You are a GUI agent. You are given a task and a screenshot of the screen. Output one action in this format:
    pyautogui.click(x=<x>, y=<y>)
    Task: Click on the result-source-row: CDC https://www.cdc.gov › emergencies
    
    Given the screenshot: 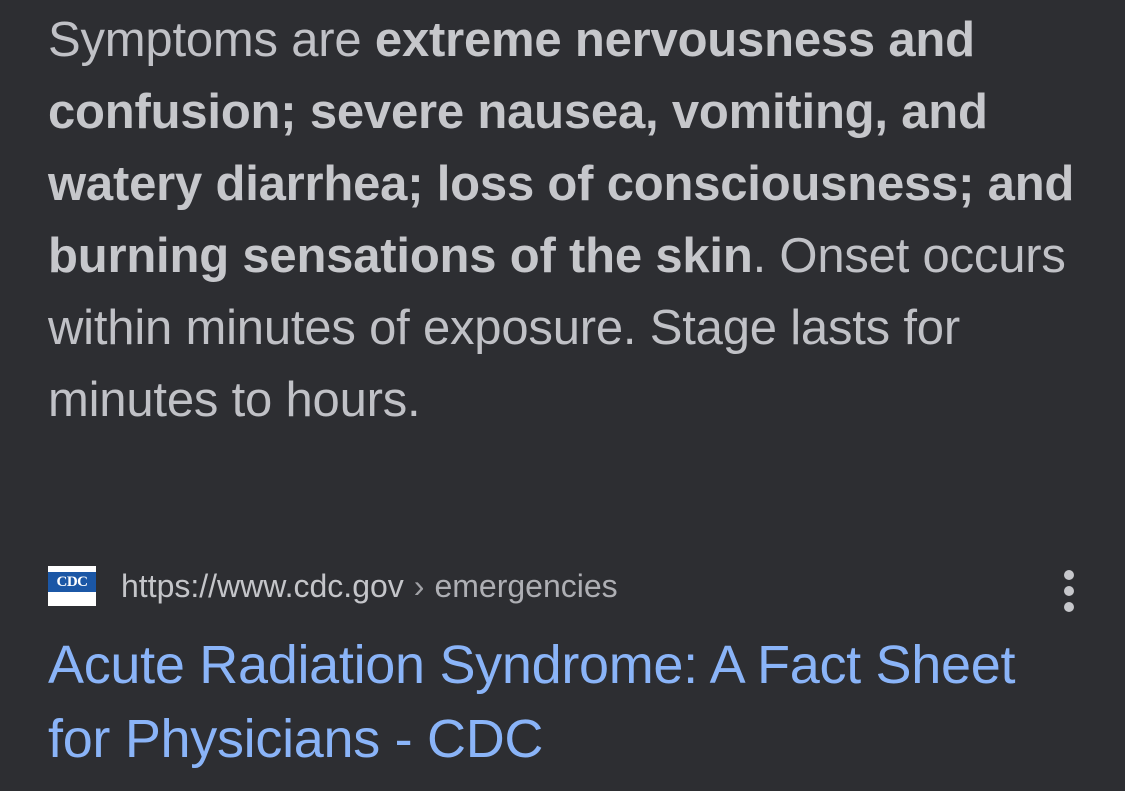 What is the action you would take?
    pyautogui.click(x=565, y=587)
    